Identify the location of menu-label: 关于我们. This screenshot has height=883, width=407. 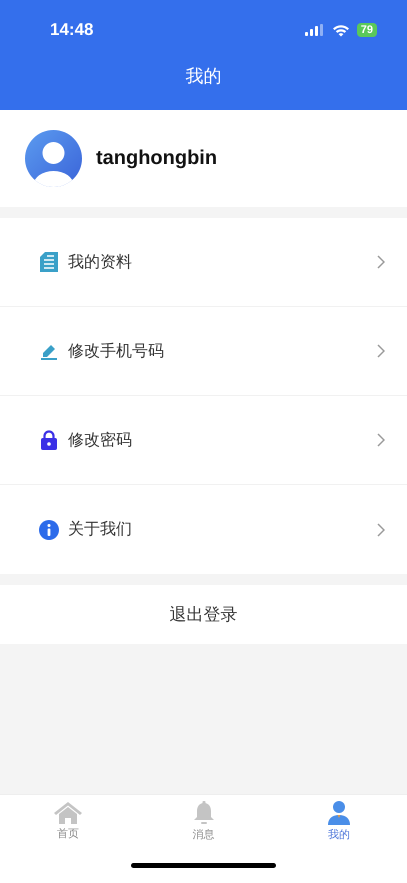
(100, 530).